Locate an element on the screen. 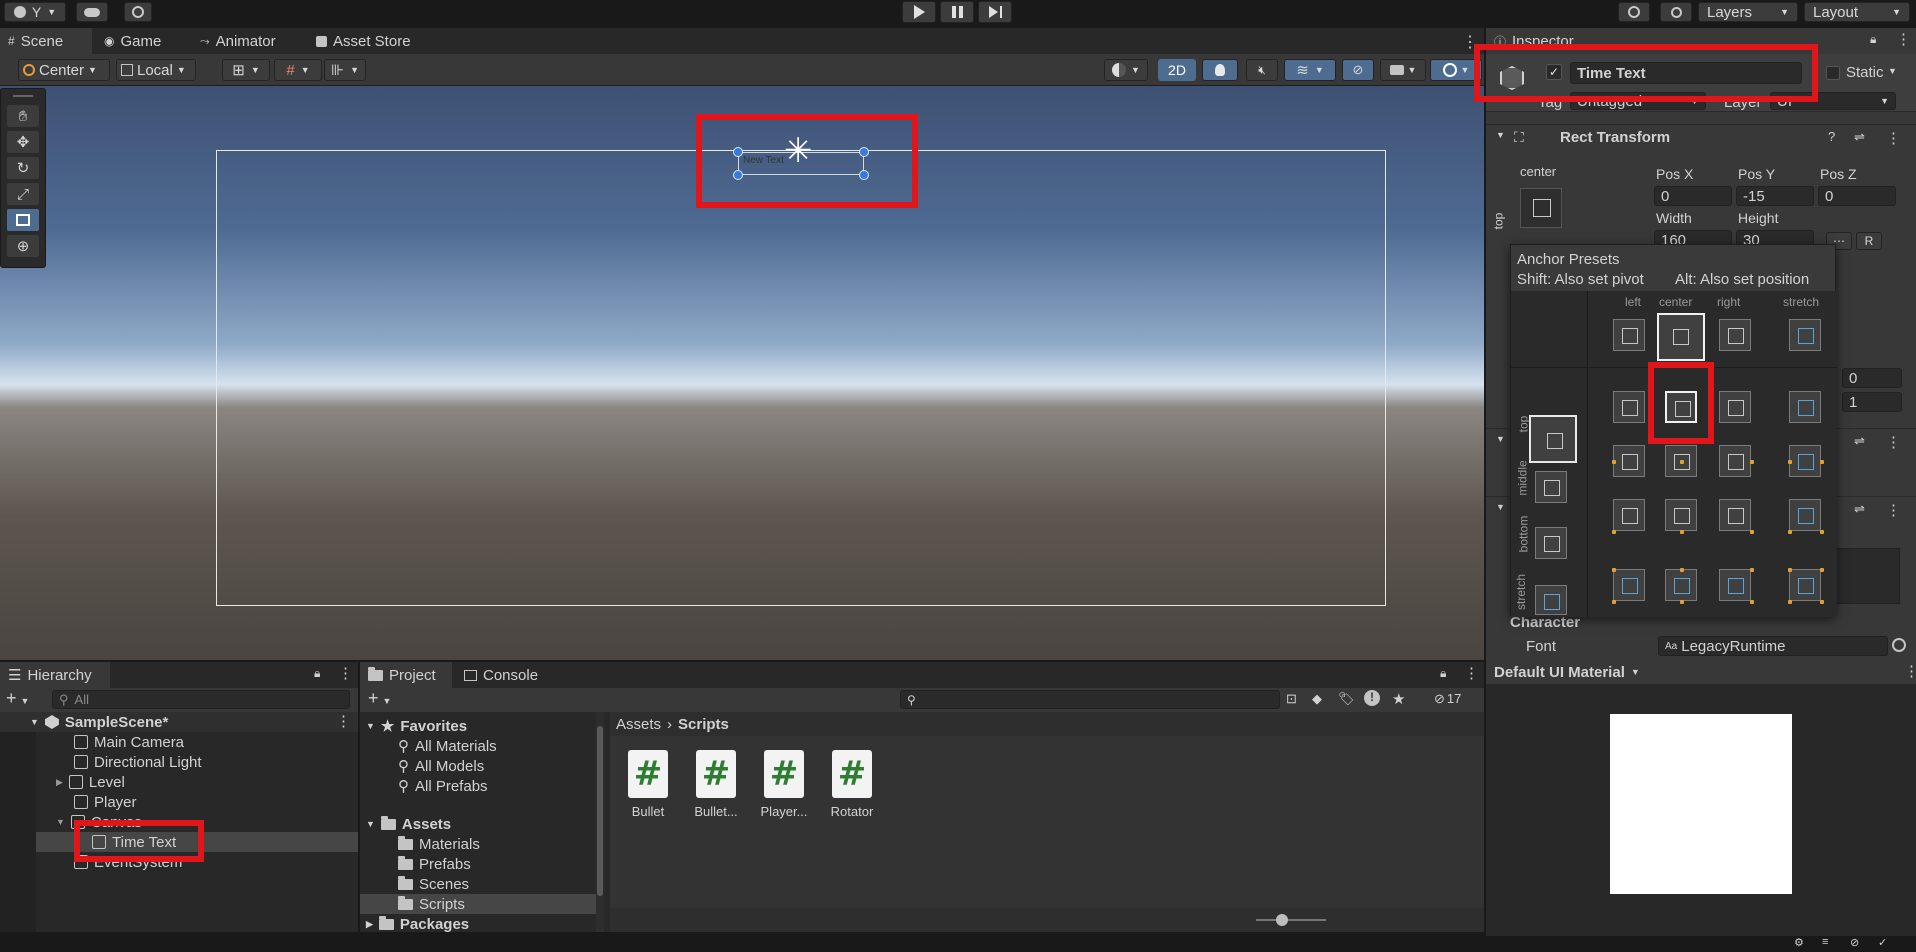  grid-snap-button: ⊞ ▼ is located at coordinates (246, 70).